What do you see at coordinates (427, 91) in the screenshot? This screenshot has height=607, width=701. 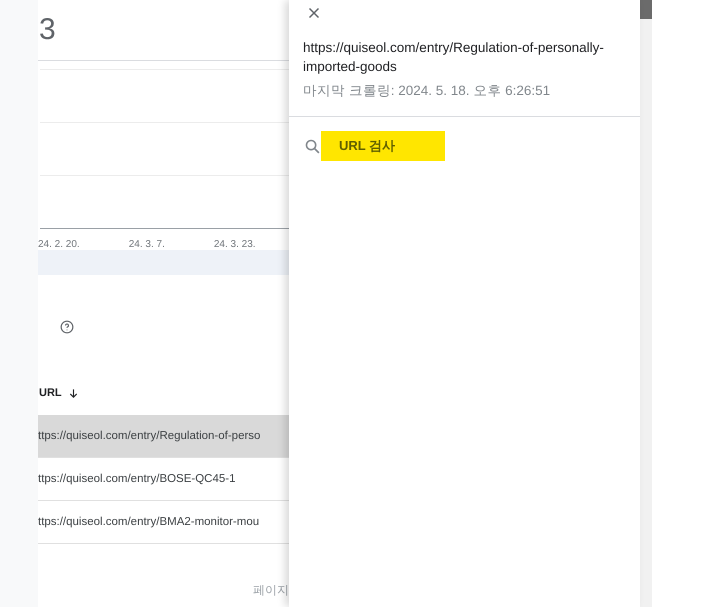 I see `last-crawl-text: 마지막 크롤링: 2024. 5. 18. 오후 6:26:51` at bounding box center [427, 91].